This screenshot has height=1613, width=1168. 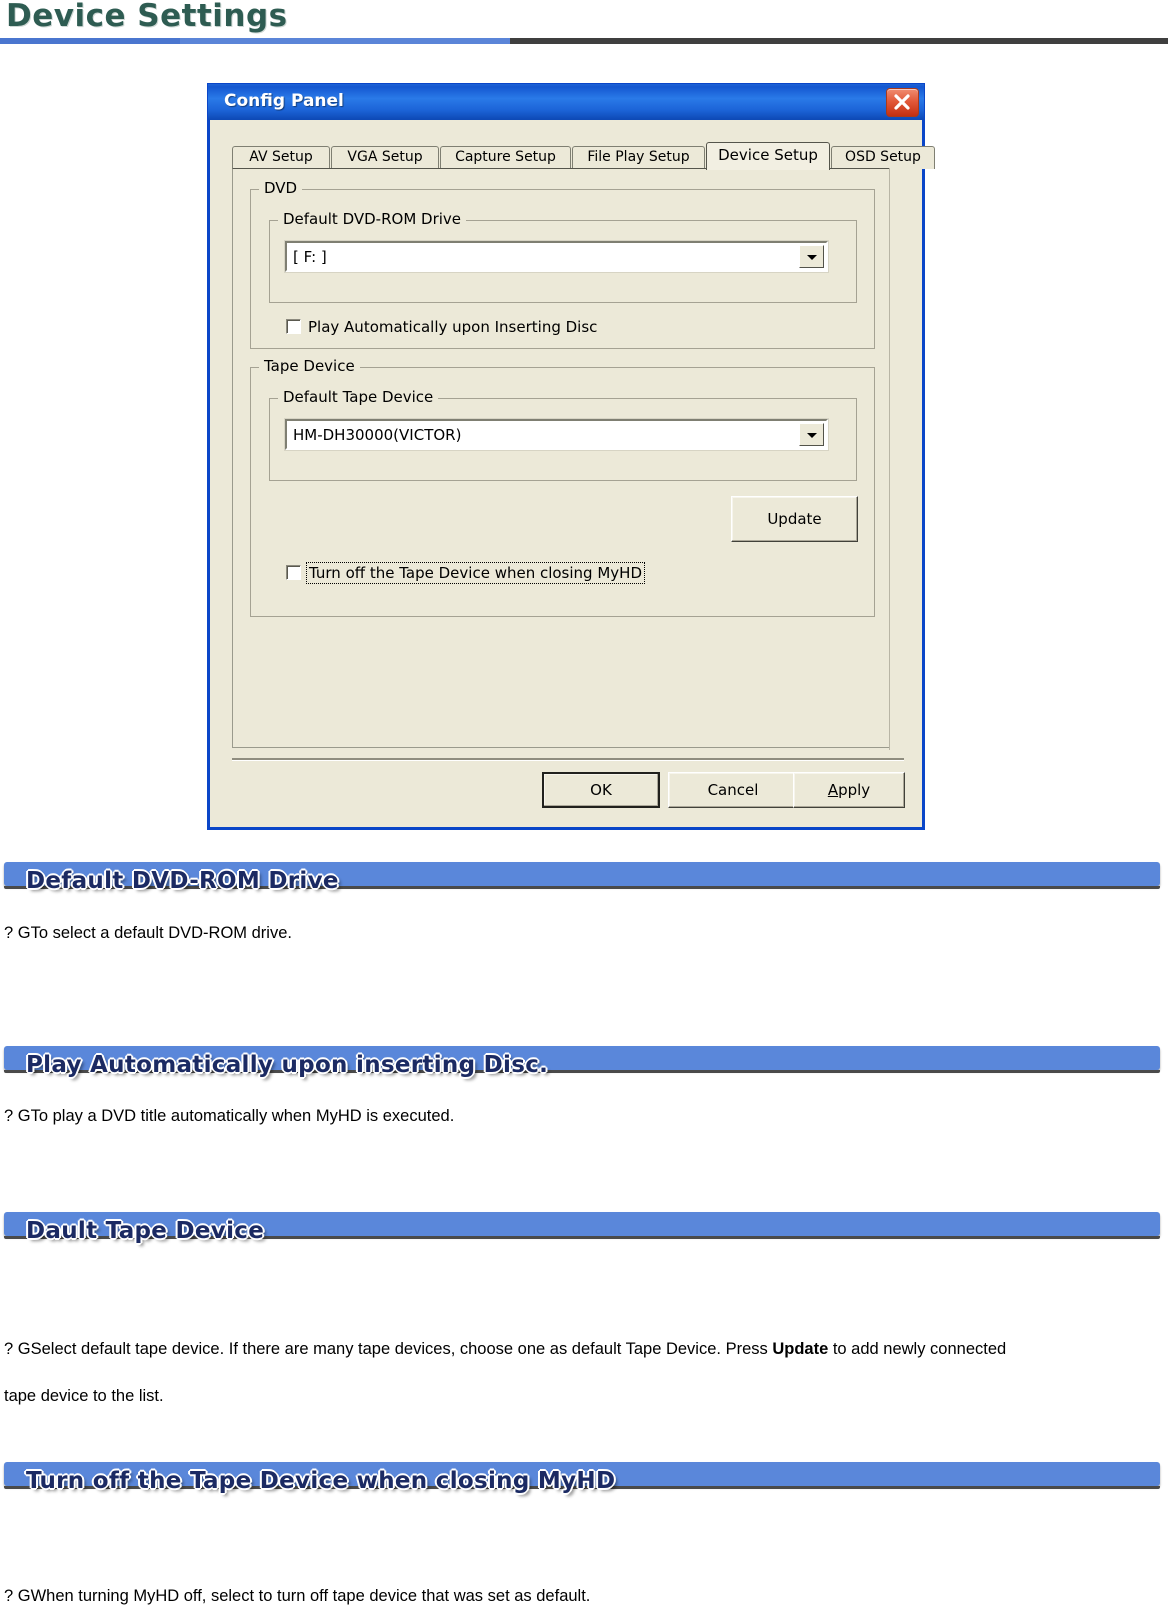 What do you see at coordinates (145, 1231) in the screenshot?
I see `section-heading: Dault Tape Device` at bounding box center [145, 1231].